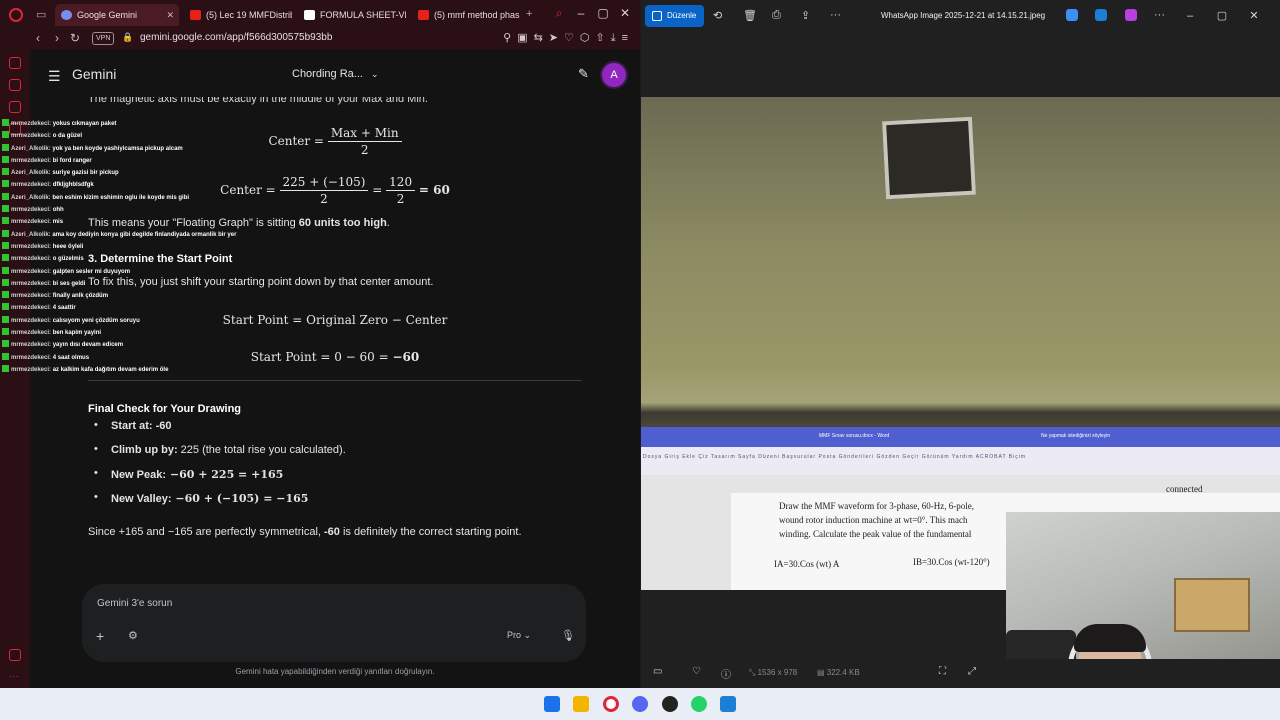 The height and width of the screenshot is (720, 1280). Describe the element at coordinates (529, 14) in the screenshot. I see `new-tab-icon: +` at that location.